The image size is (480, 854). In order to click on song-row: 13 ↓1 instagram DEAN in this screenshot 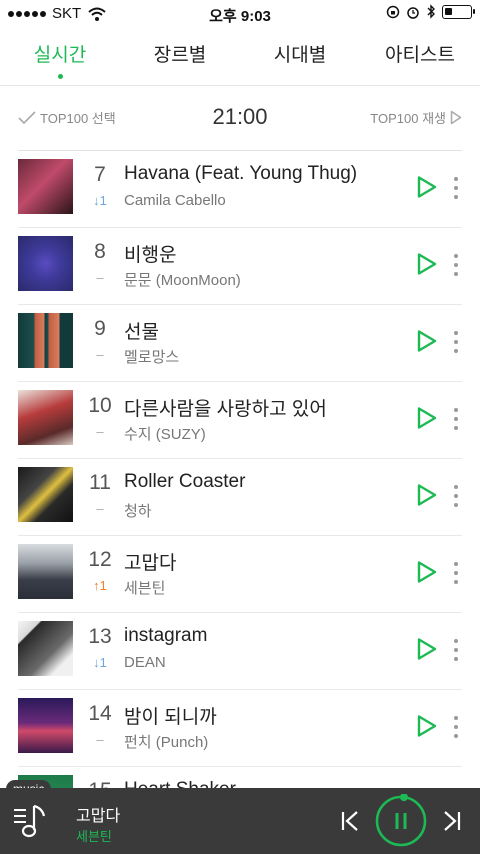, I will do `click(240, 651)`.